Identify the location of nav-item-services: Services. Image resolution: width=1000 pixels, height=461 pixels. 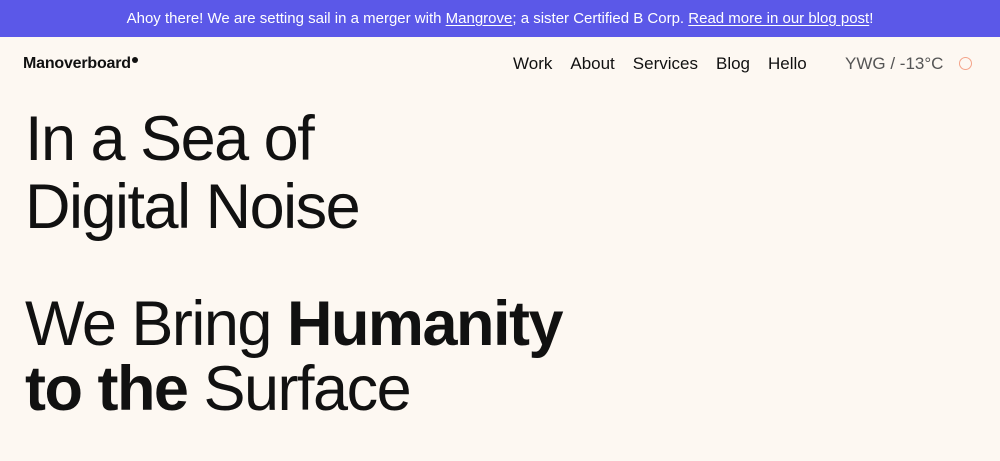
(665, 64).